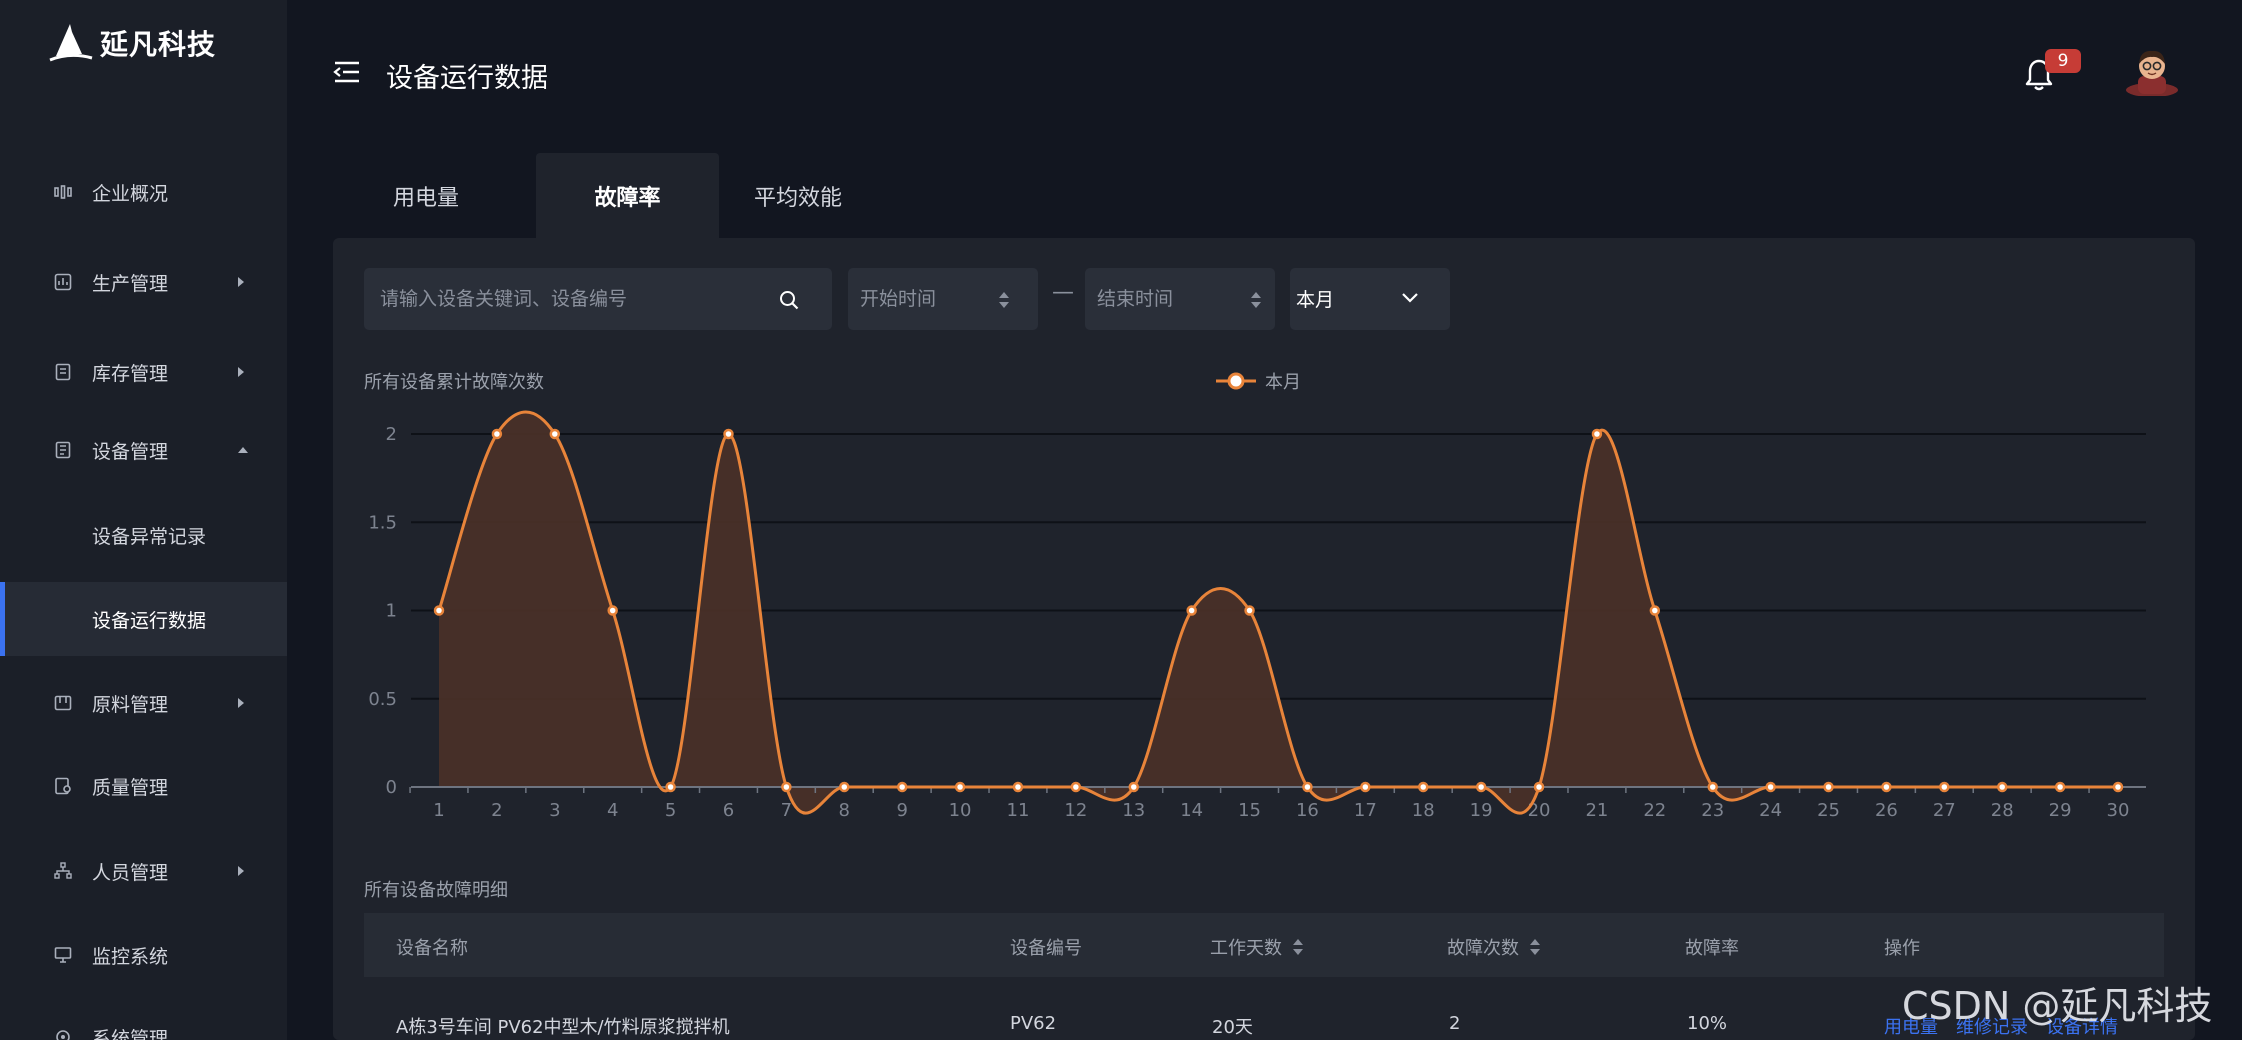 This screenshot has height=1040, width=2242. What do you see at coordinates (243, 450) in the screenshot?
I see `collapse-up-icon` at bounding box center [243, 450].